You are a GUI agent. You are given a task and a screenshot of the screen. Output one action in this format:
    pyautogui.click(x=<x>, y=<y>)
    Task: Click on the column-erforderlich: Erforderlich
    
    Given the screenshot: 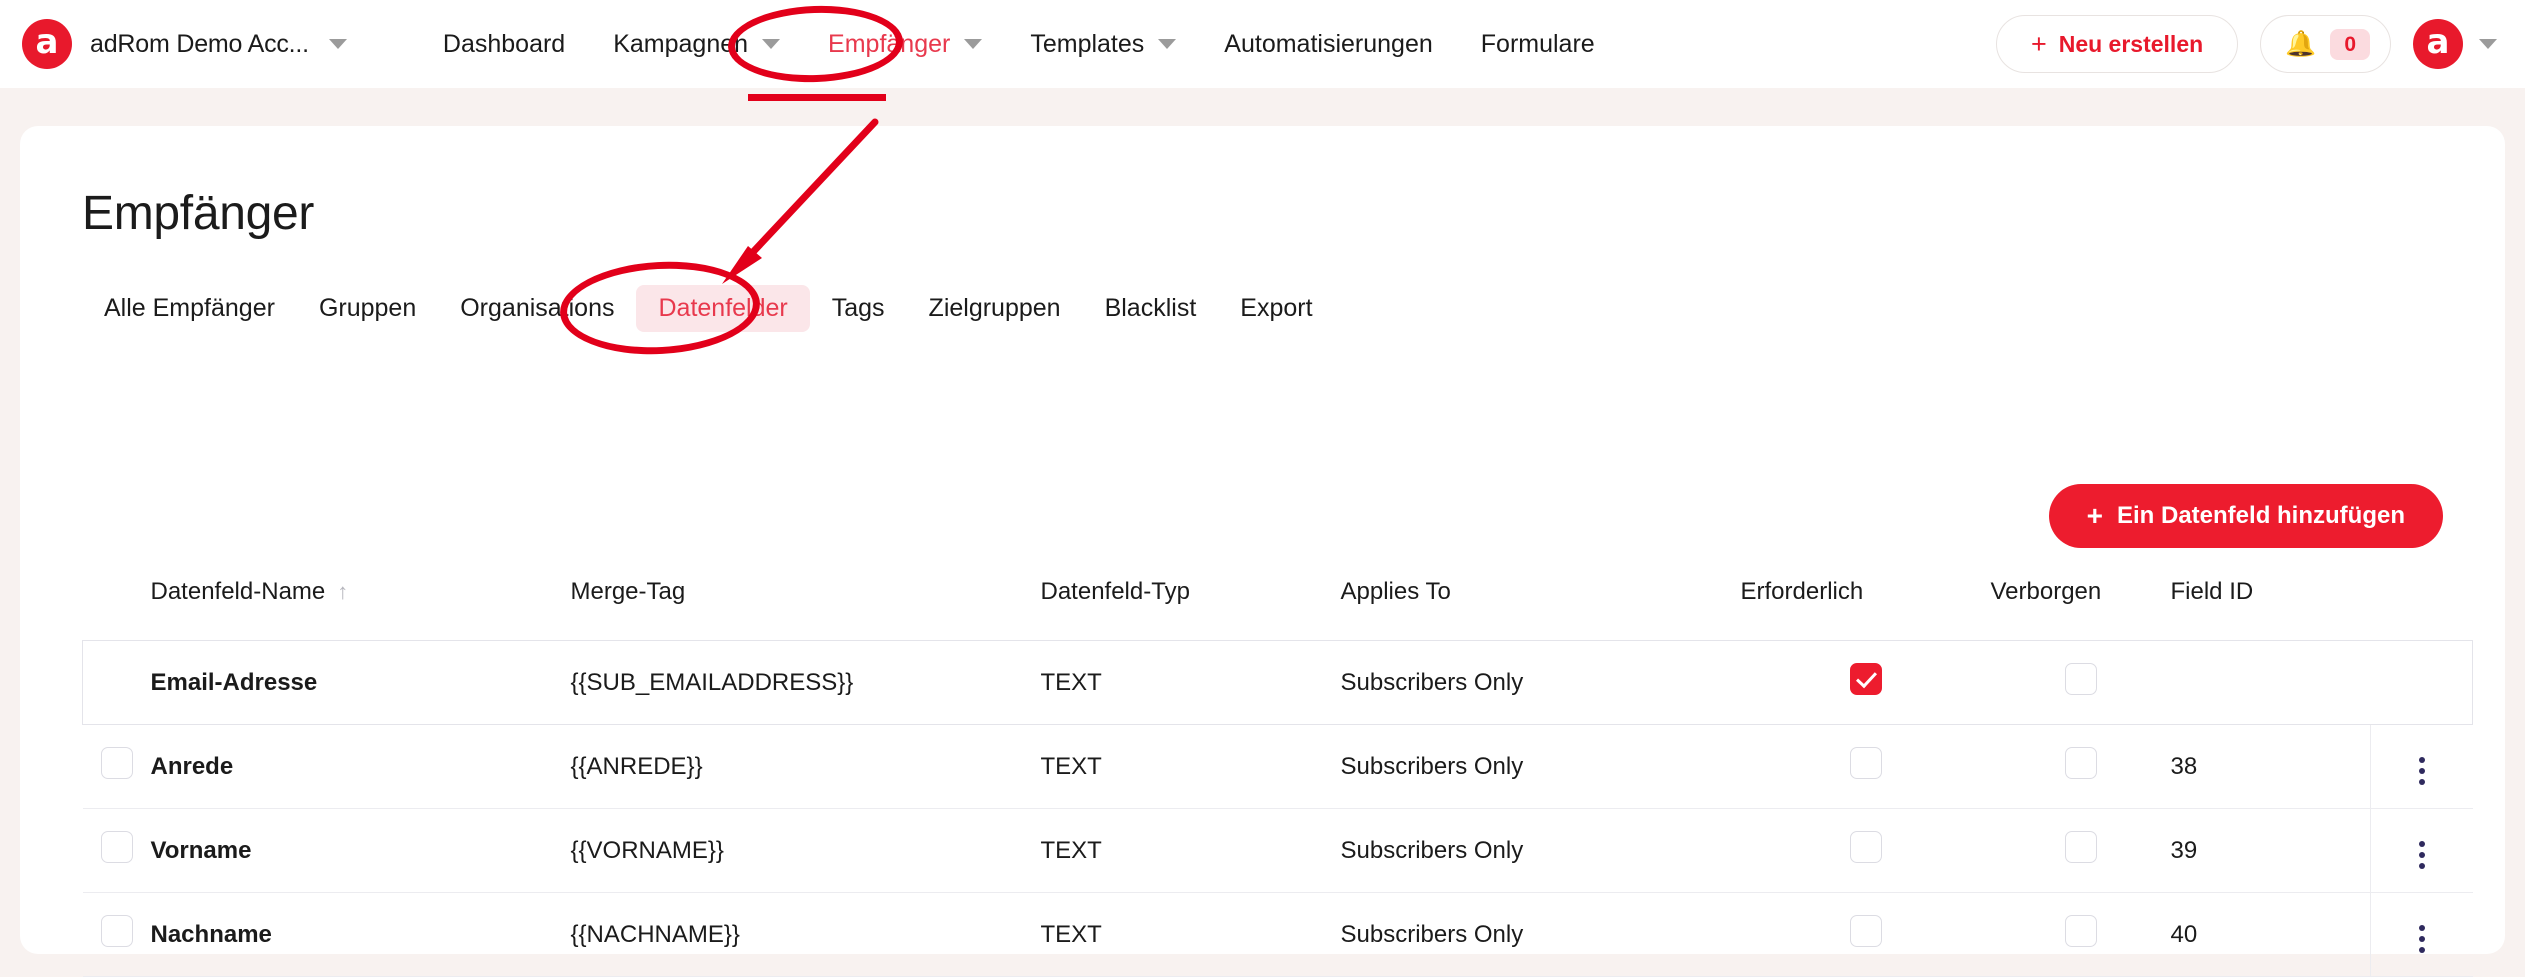 What is the action you would take?
    pyautogui.click(x=1866, y=609)
    